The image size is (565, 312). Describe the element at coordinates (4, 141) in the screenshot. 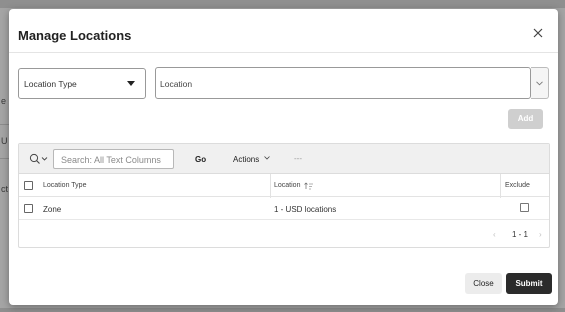

I see `background-text-fragment: U` at that location.